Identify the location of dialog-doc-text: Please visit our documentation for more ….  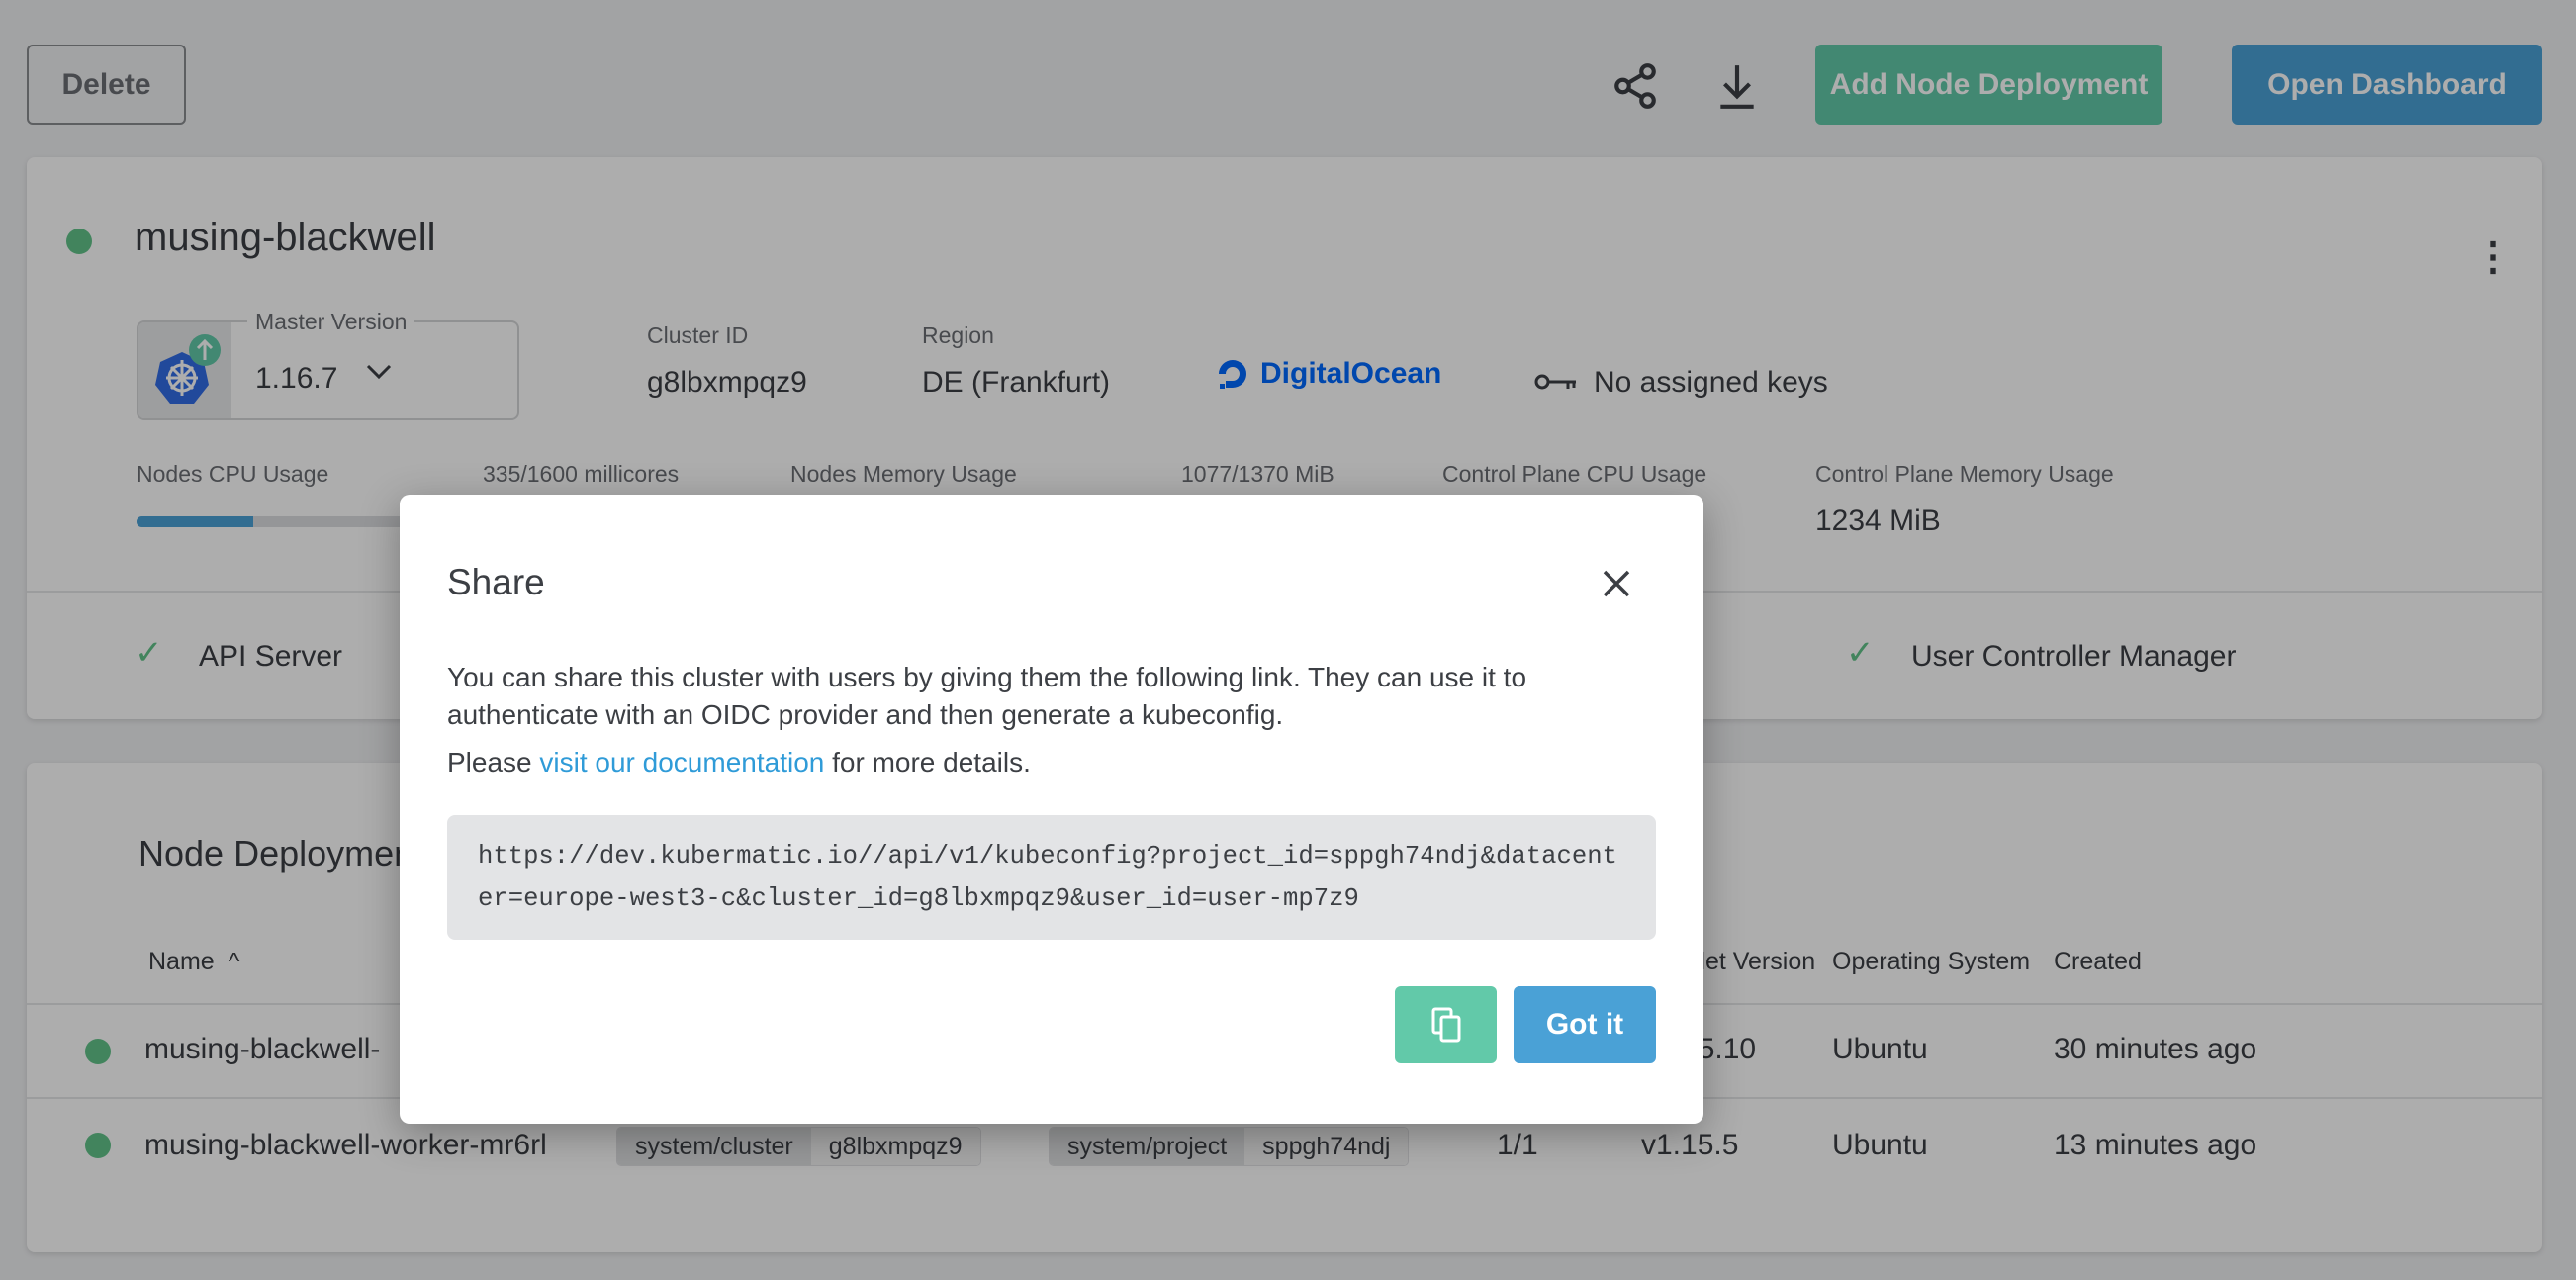
(739, 762).